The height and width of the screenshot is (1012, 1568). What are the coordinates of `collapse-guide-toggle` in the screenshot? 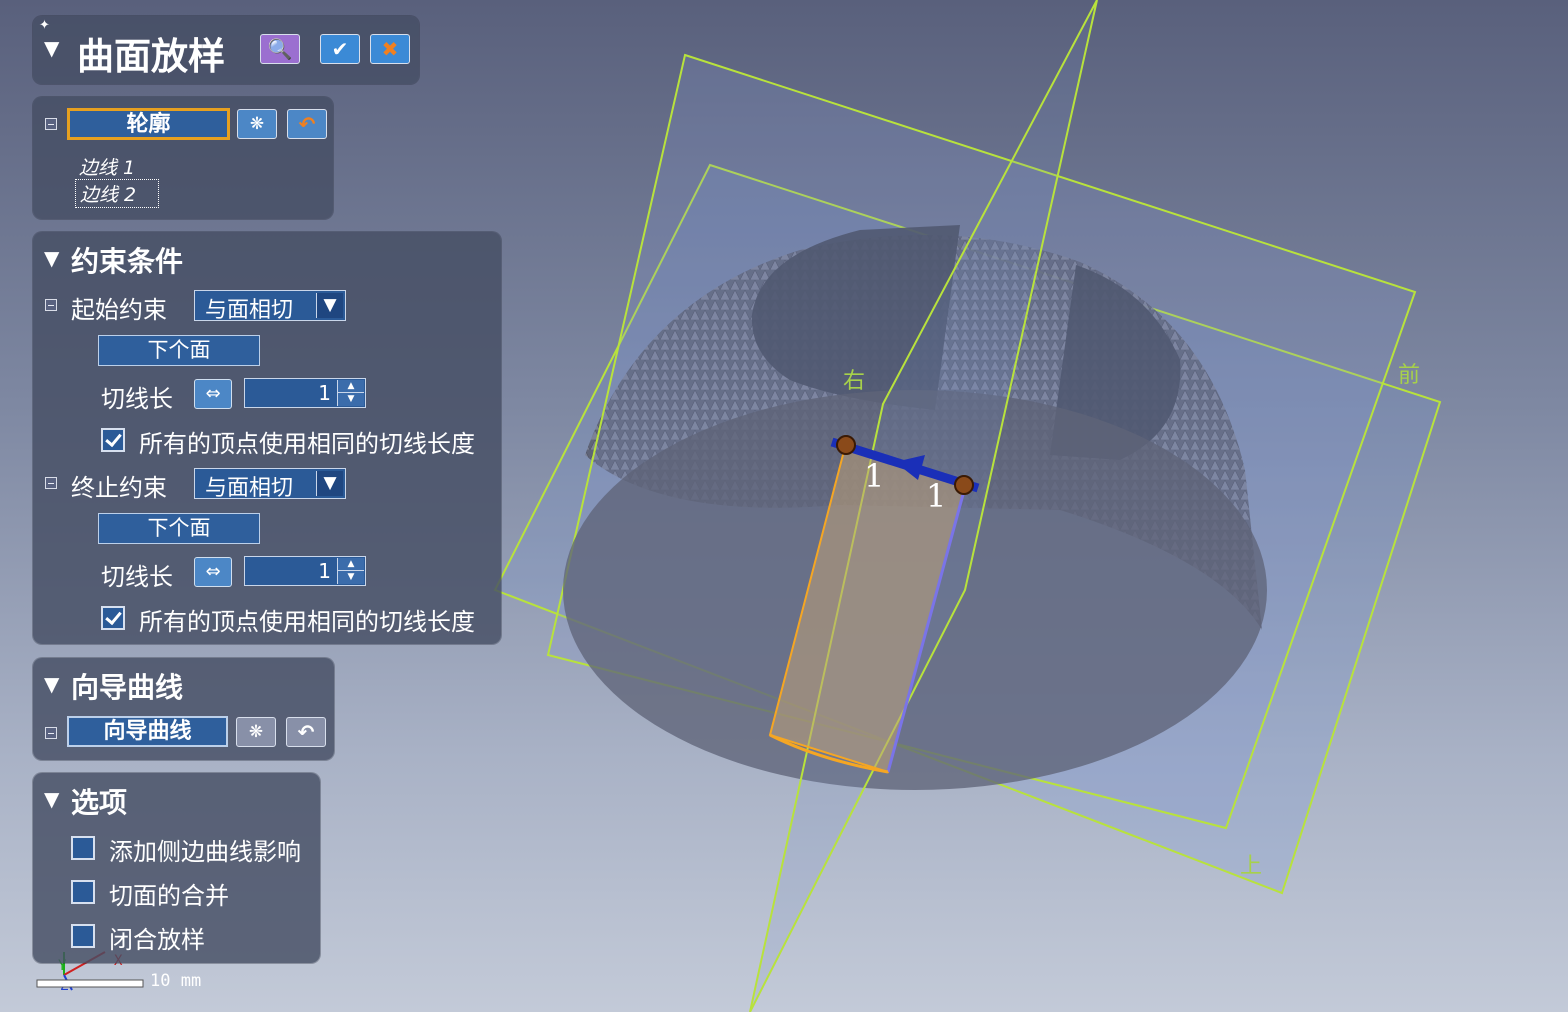 It's located at (51, 733).